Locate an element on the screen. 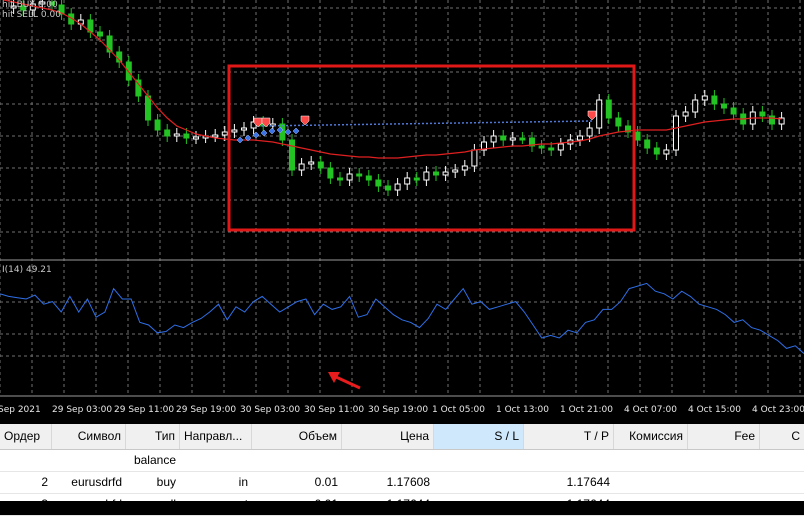  cell-tp is located at coordinates (569, 460).